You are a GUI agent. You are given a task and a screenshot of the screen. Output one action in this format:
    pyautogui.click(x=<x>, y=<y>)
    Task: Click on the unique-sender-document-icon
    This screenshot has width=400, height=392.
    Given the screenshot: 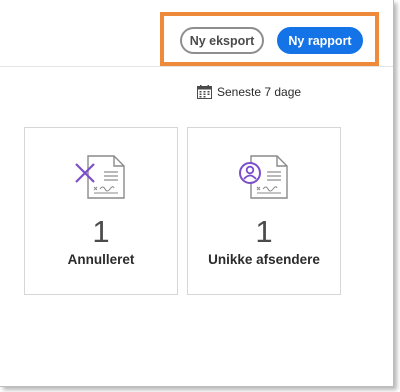 What is the action you would take?
    pyautogui.click(x=263, y=177)
    